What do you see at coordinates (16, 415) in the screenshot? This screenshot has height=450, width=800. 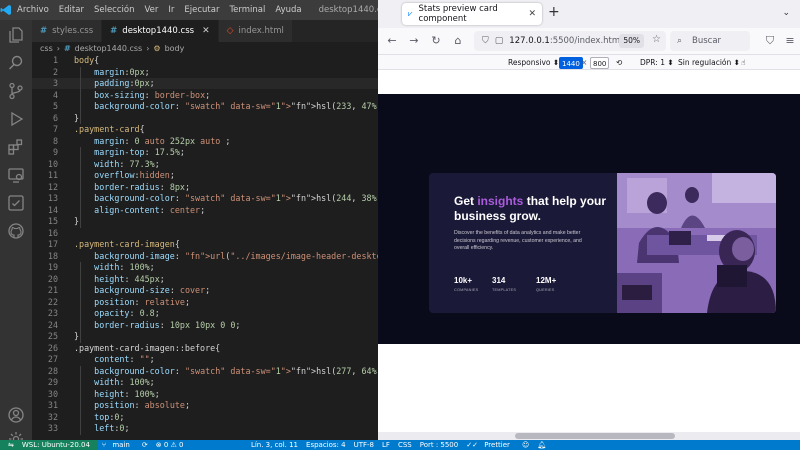 I see `account-icon` at bounding box center [16, 415].